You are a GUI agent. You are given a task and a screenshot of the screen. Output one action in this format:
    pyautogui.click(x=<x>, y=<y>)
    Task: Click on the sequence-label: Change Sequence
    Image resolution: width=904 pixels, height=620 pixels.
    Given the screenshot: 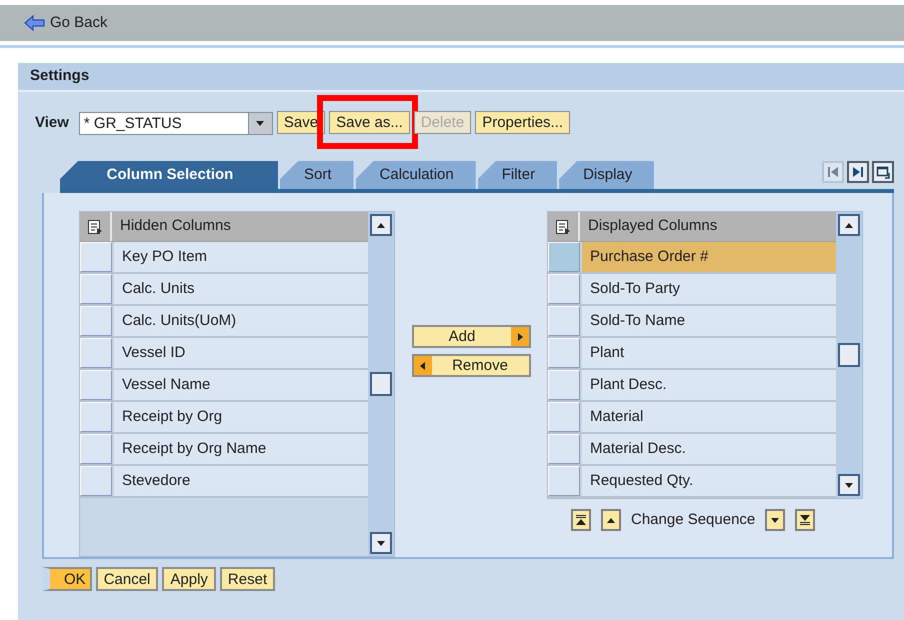 What is the action you would take?
    pyautogui.click(x=693, y=520)
    